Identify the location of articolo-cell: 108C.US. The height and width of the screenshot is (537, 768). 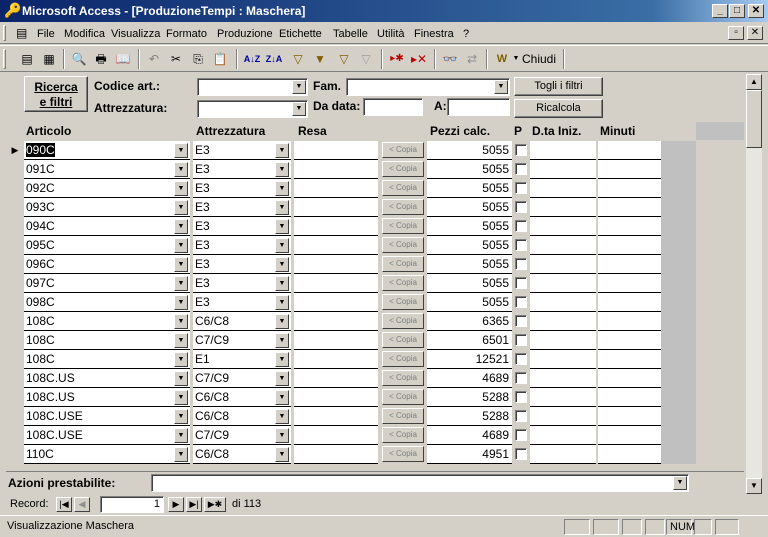
(107, 378).